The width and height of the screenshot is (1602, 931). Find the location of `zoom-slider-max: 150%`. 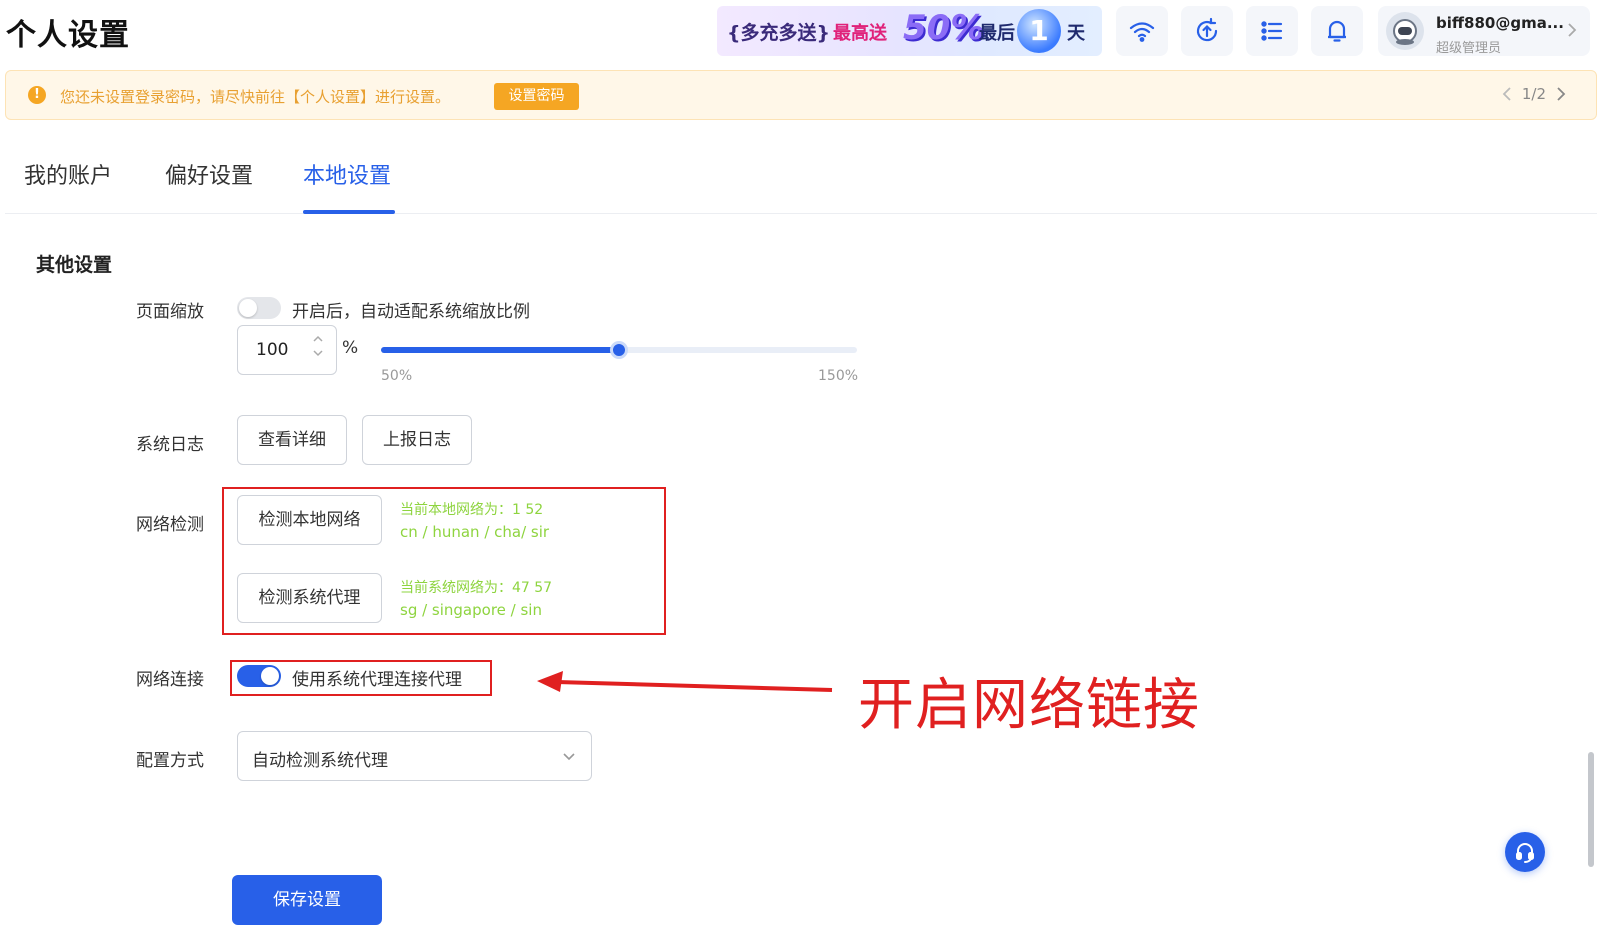

zoom-slider-max: 150% is located at coordinates (838, 376).